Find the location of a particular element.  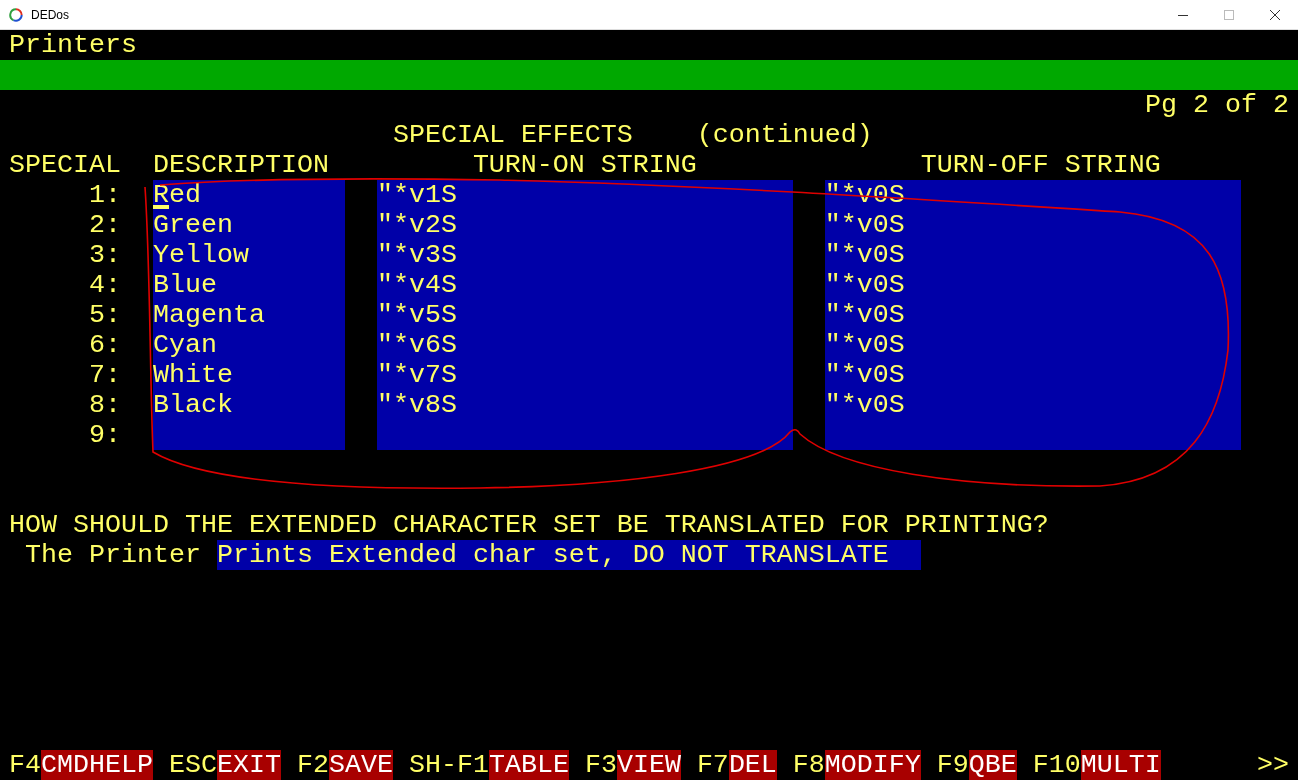

function-key-label: TABLE is located at coordinates (528, 765).